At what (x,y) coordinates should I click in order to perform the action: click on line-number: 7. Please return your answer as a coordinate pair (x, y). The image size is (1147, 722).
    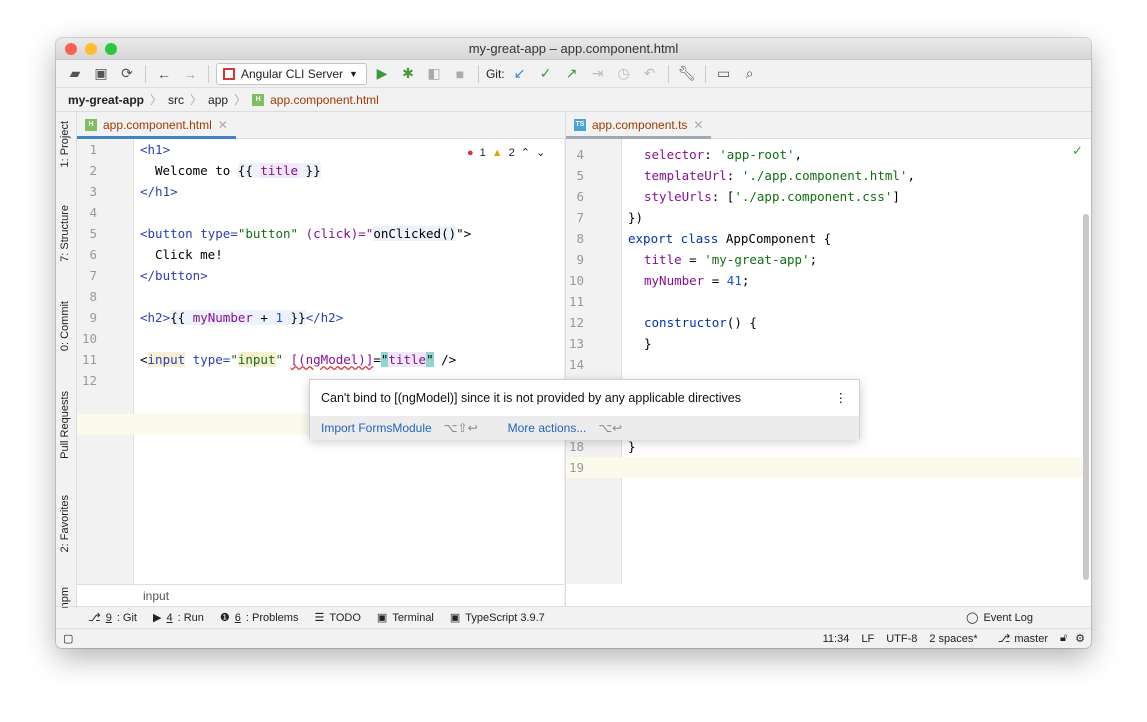
    Looking at the image, I should click on (93, 275).